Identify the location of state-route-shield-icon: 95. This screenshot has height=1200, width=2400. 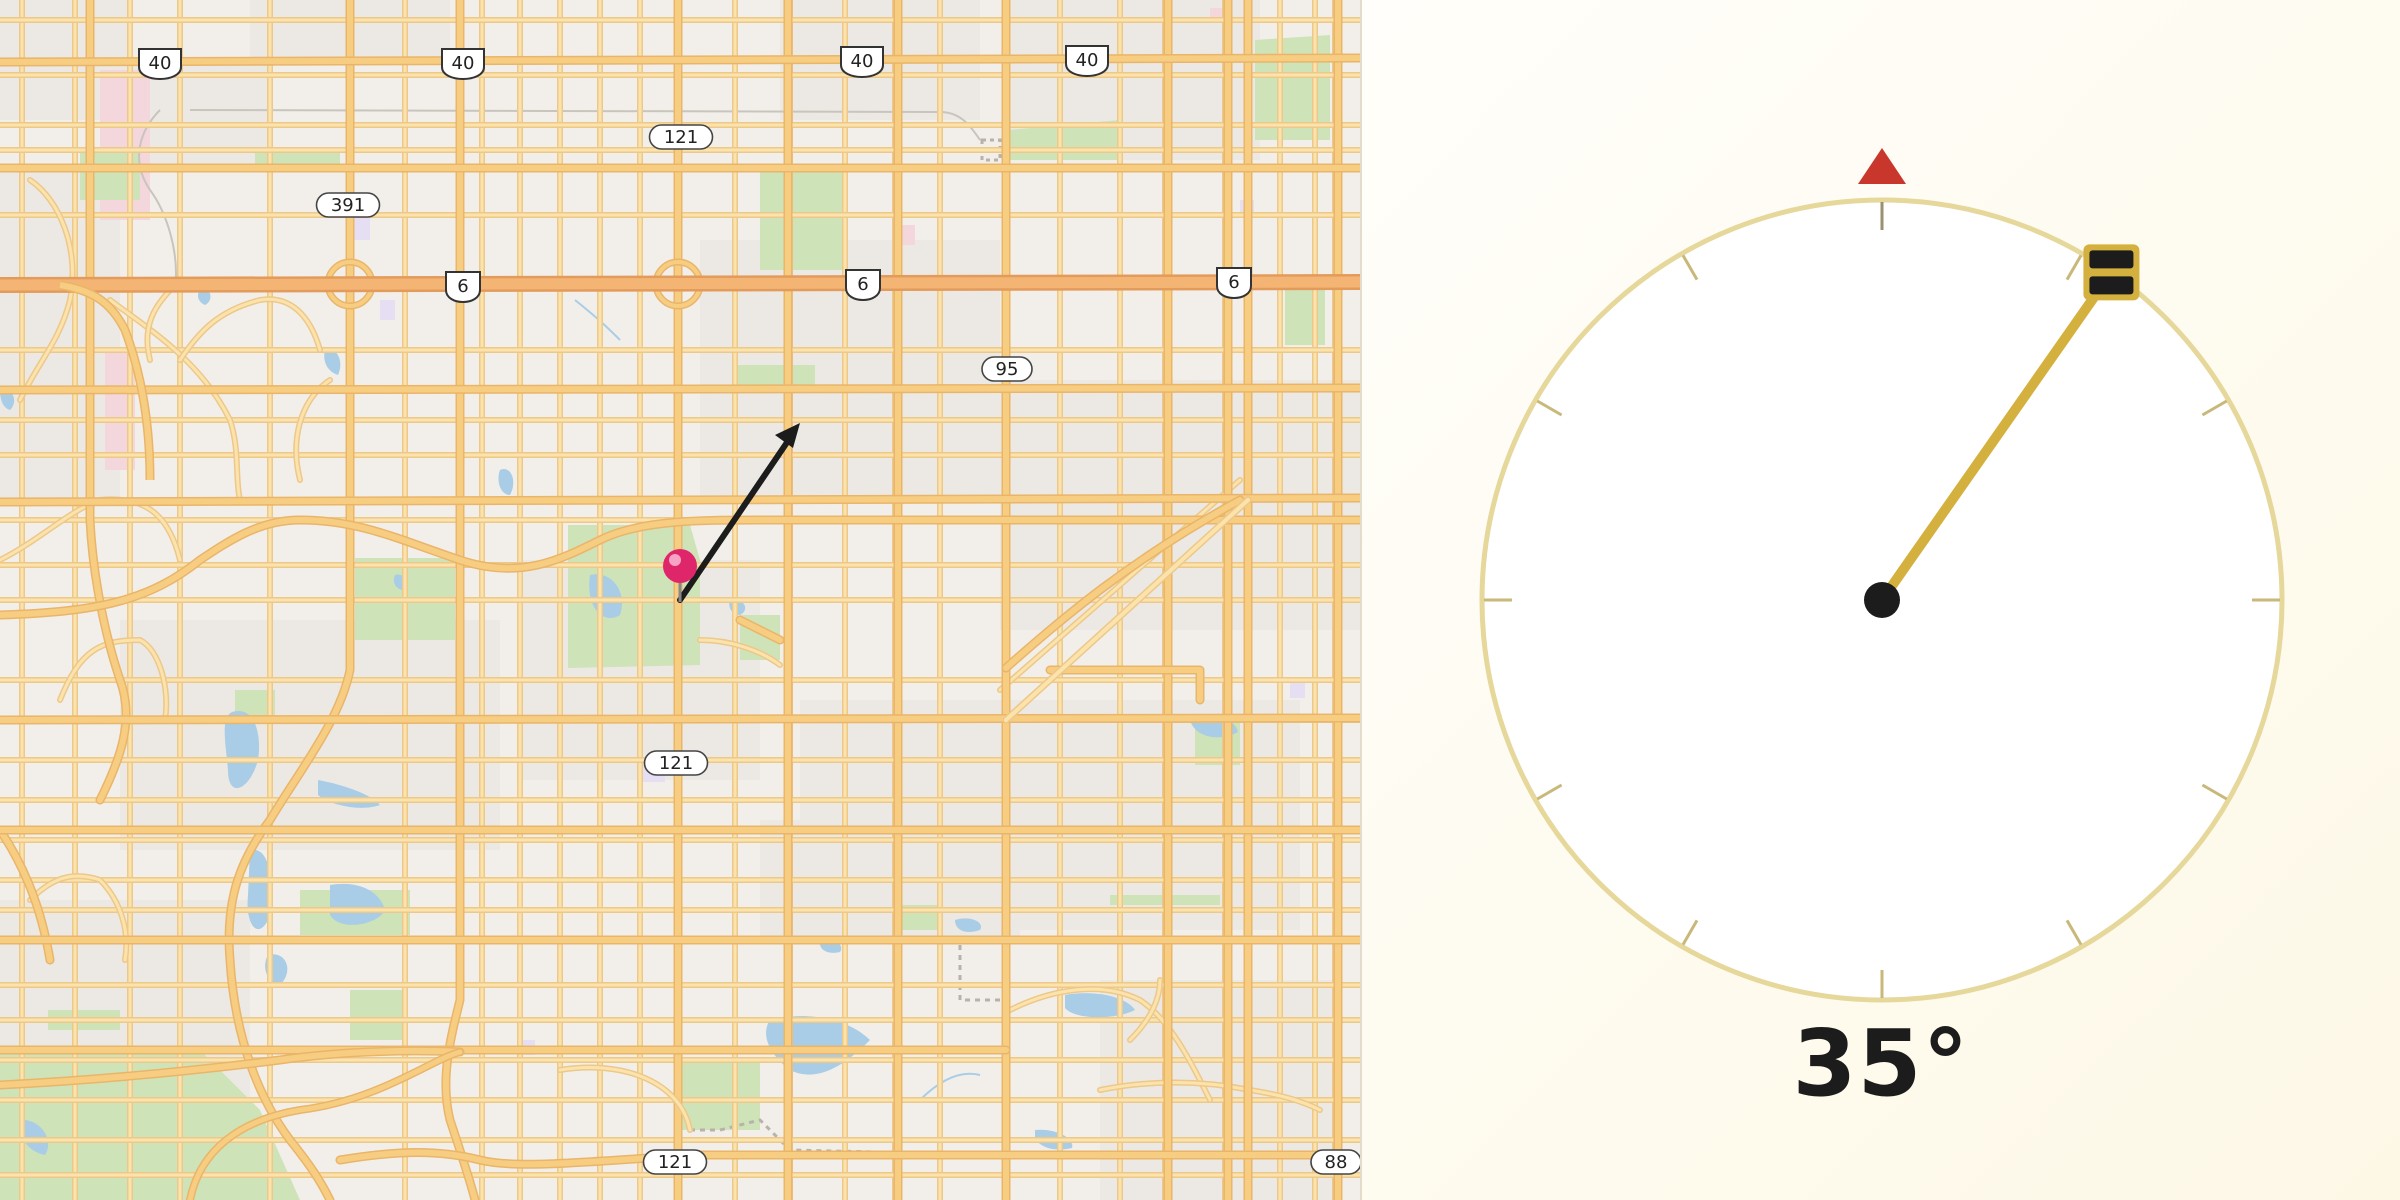
(1007, 369).